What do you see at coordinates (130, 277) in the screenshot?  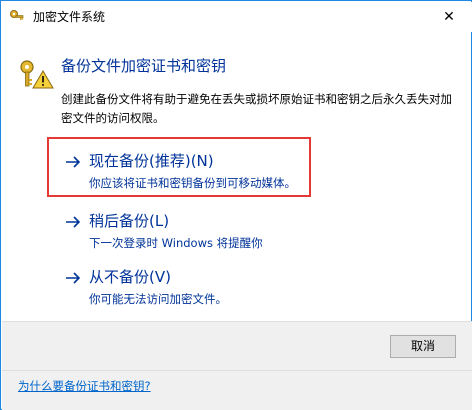 I see `option-title: 从不备份(V)` at bounding box center [130, 277].